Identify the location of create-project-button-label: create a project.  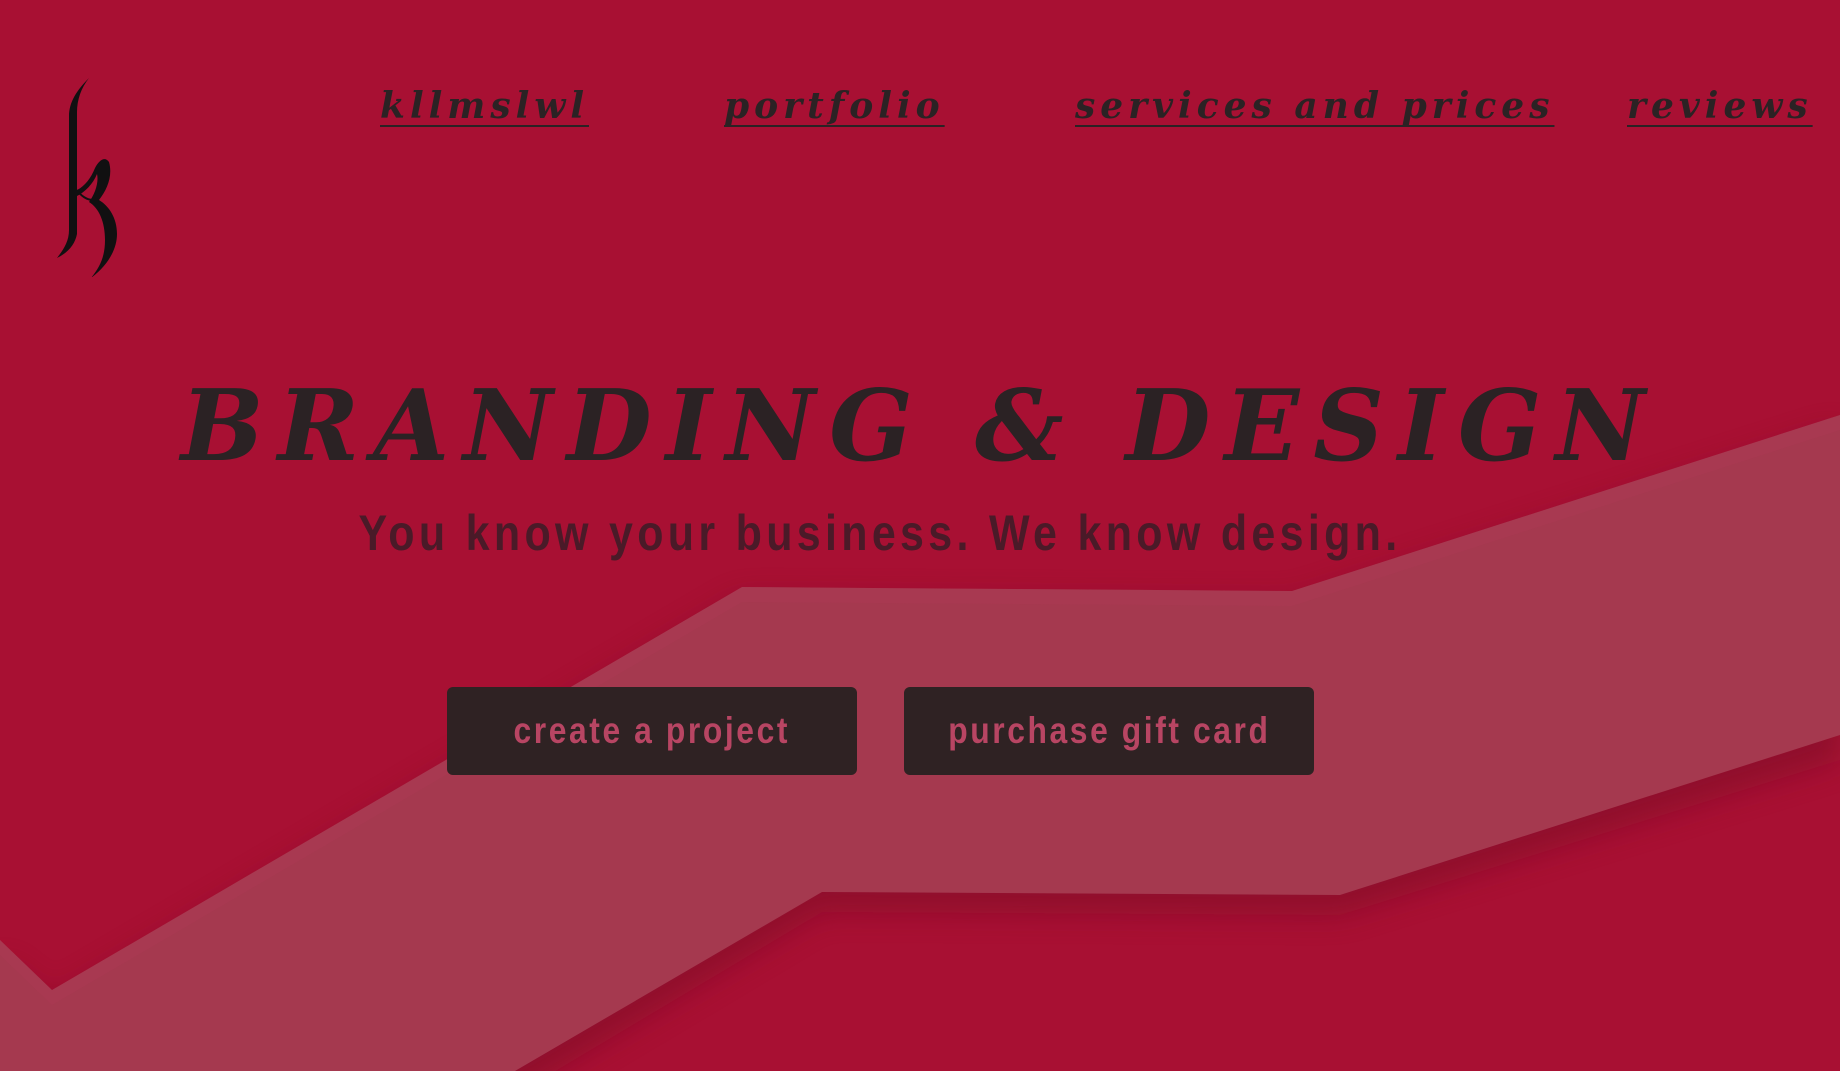
(652, 730).